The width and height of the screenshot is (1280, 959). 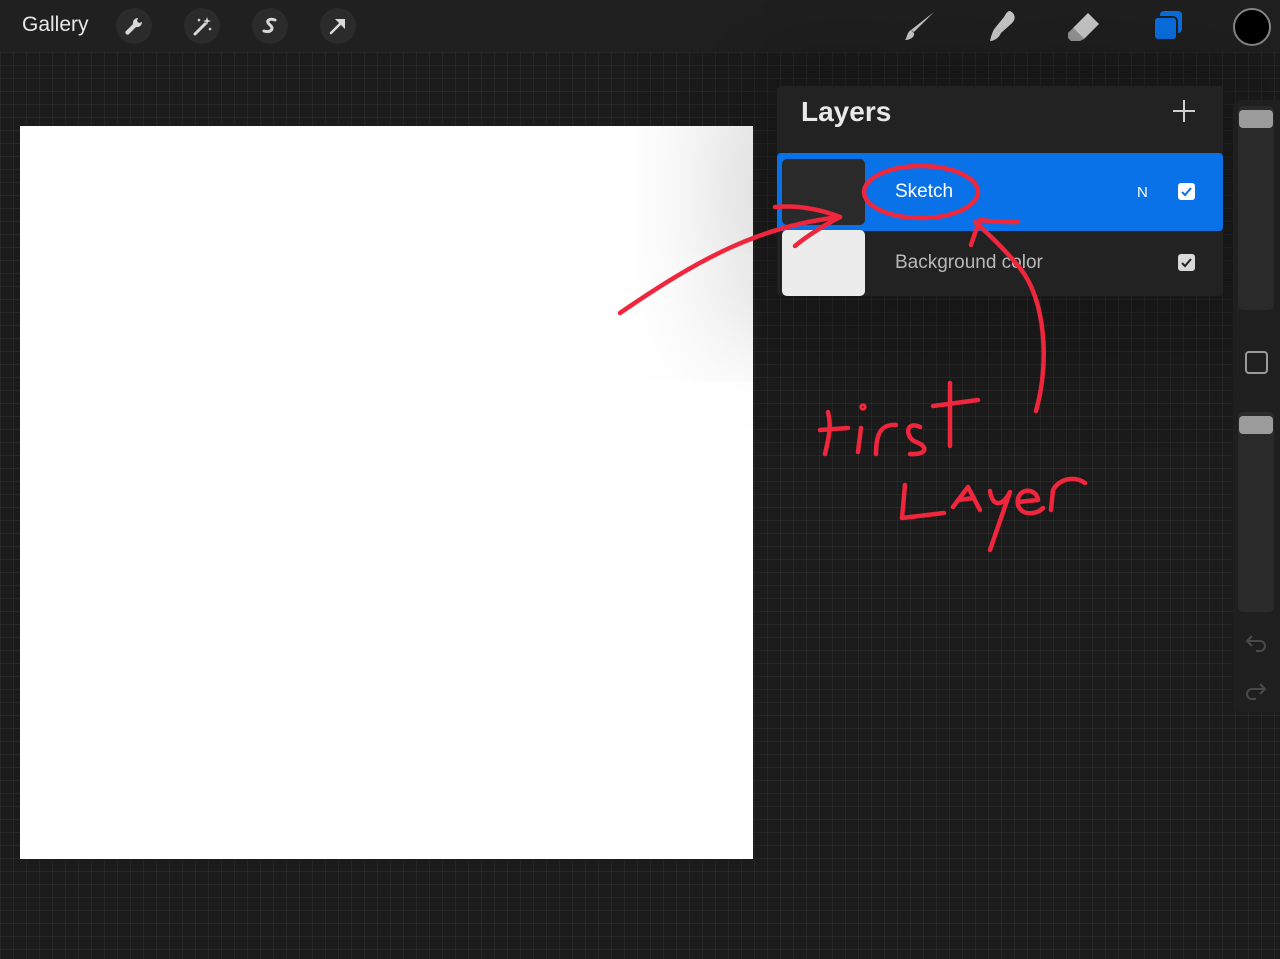 I want to click on color-picker-button, so click(x=1252, y=27).